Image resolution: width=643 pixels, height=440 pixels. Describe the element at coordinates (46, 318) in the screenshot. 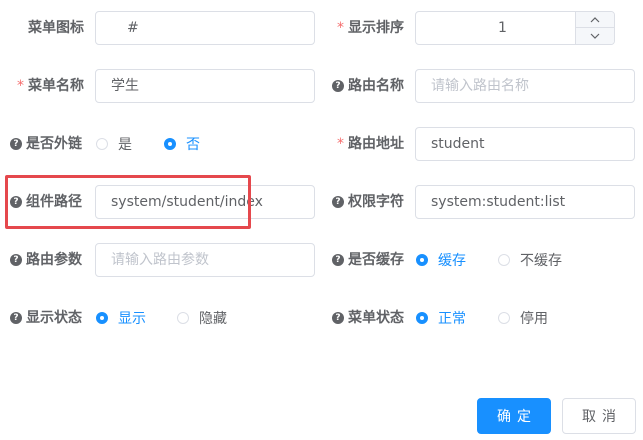

I see `visible-label: ? 显示状态` at that location.